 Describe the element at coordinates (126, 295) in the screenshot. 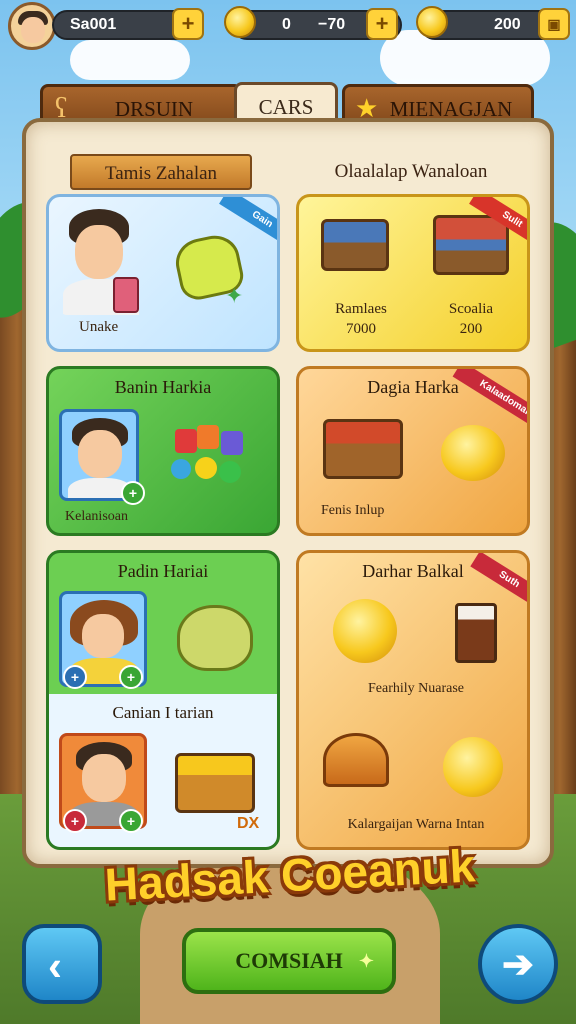

I see `phone-icon` at that location.